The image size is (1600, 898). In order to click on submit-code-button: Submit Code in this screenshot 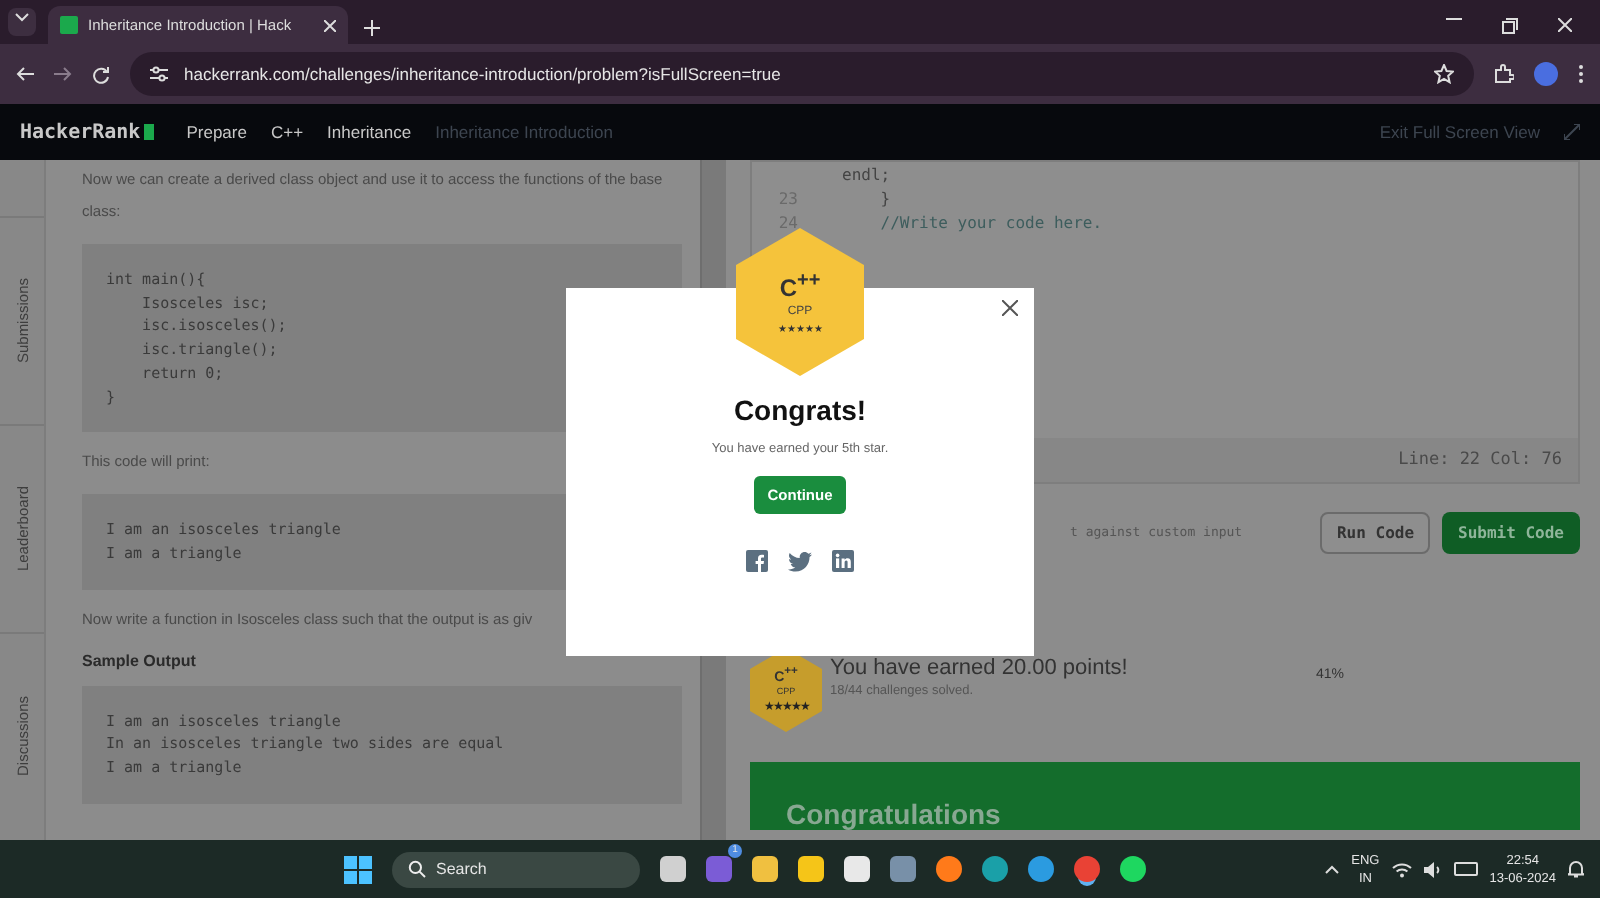, I will do `click(1511, 532)`.